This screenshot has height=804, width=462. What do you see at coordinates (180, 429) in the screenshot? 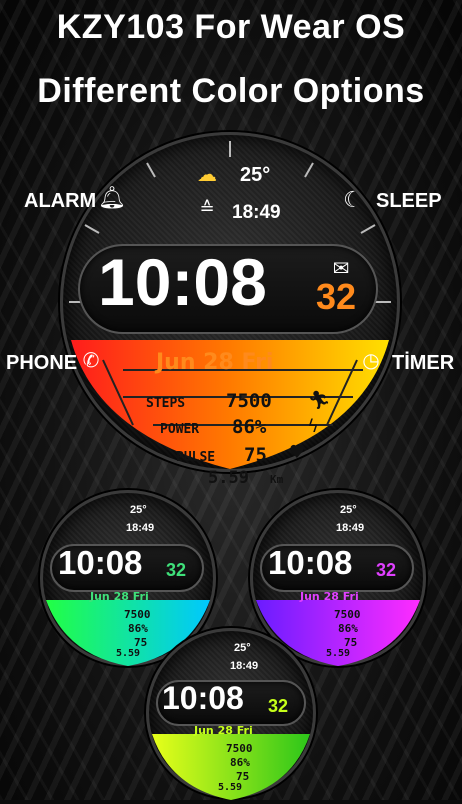
I see `power-label: POWER` at bounding box center [180, 429].